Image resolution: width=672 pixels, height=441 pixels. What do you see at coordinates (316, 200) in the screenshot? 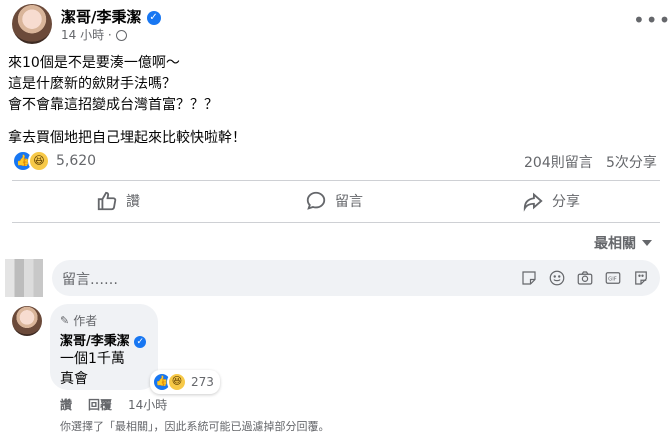
I see `comment-icon` at bounding box center [316, 200].